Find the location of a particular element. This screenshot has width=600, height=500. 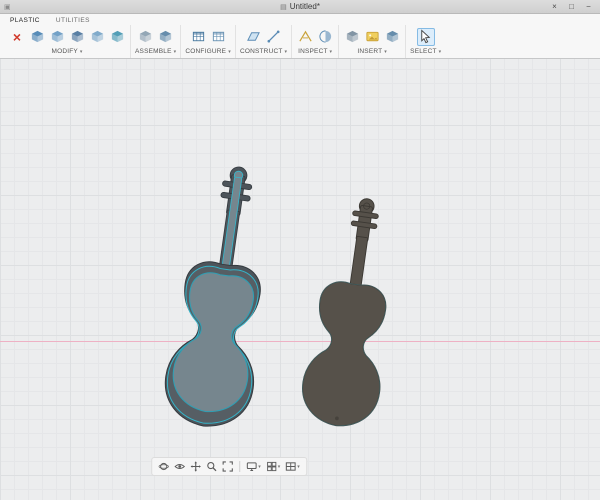

group-configure: CONFIGURE ▾ is located at coordinates (207, 41).